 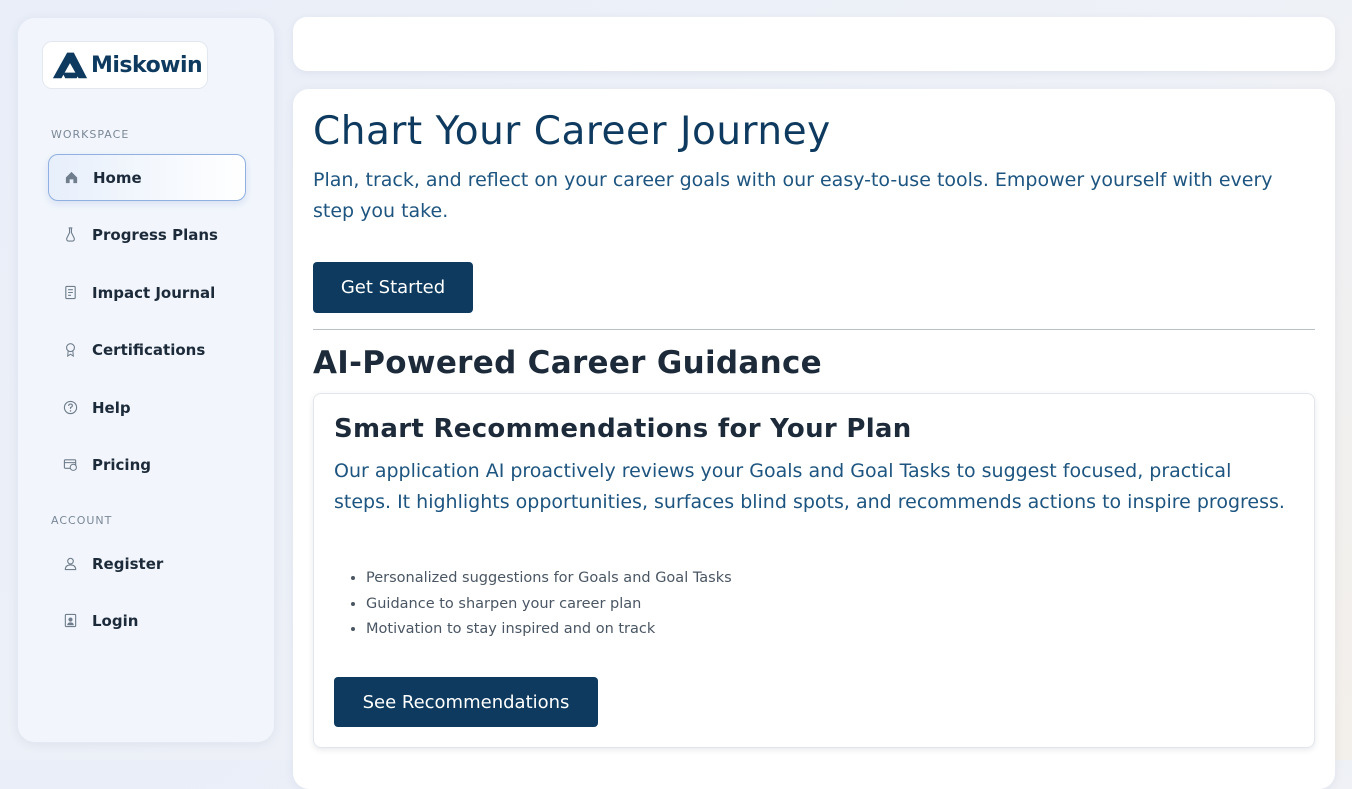 I want to click on guidance-section-title: AI-Powered Career Guidance, so click(x=567, y=363).